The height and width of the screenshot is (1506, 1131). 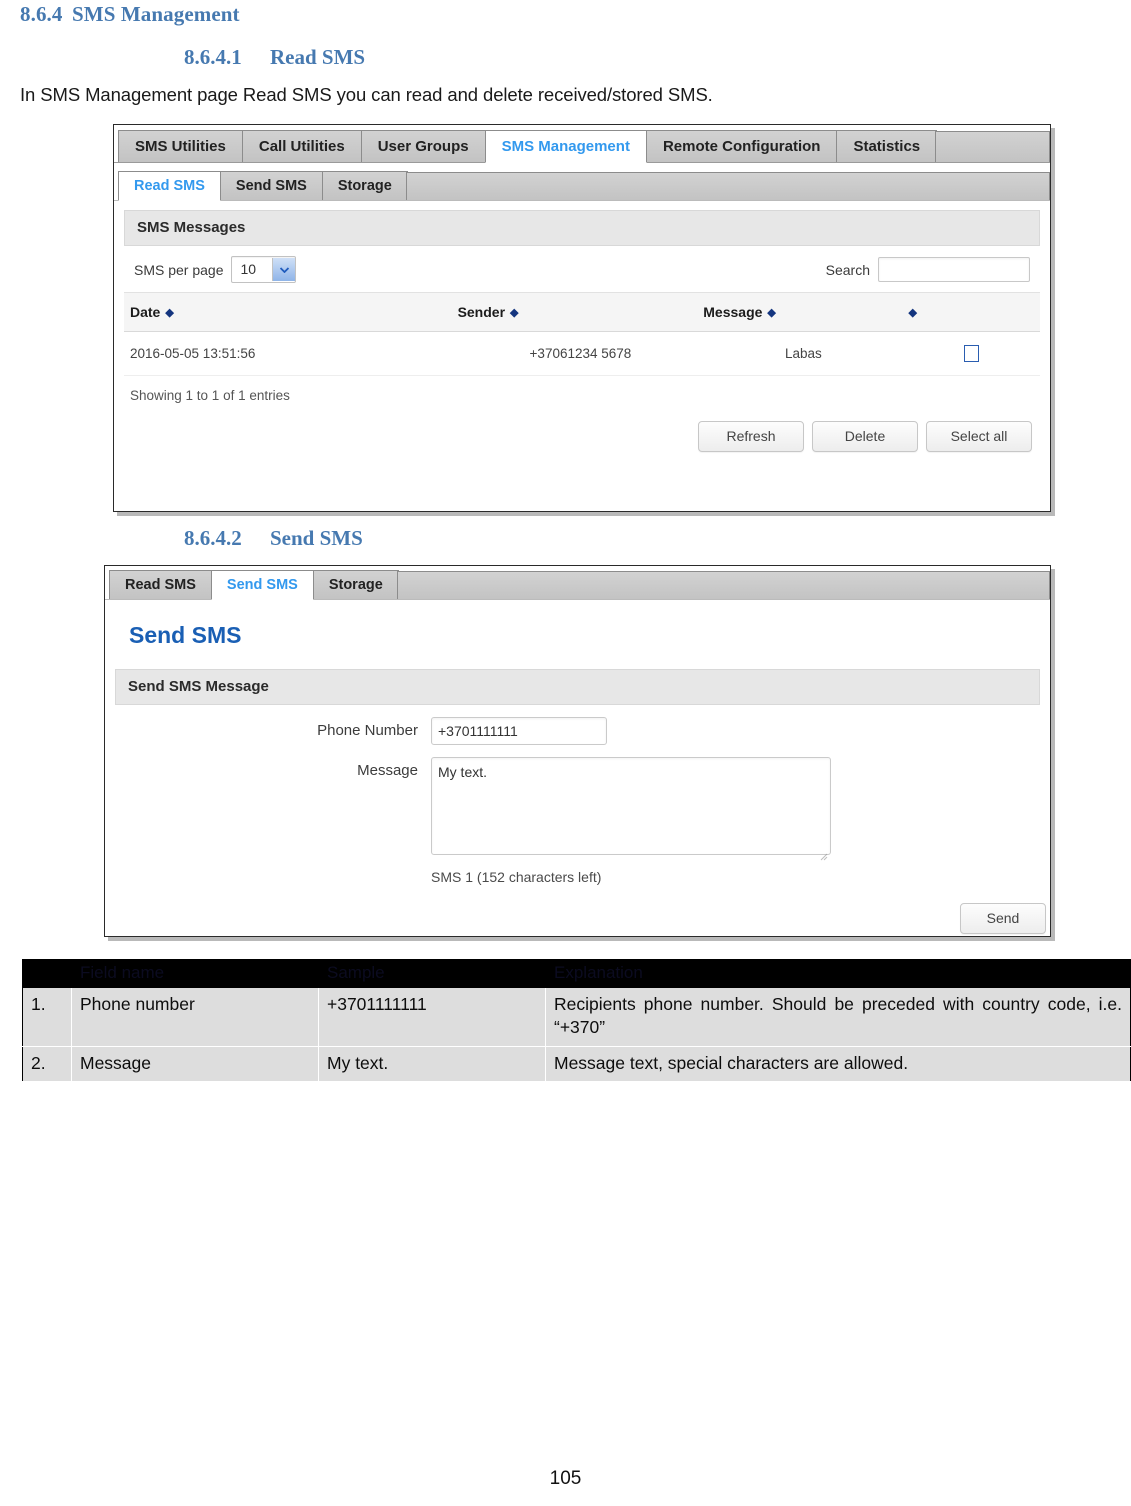 What do you see at coordinates (580, 916) in the screenshot?
I see `send-button-row: Send` at bounding box center [580, 916].